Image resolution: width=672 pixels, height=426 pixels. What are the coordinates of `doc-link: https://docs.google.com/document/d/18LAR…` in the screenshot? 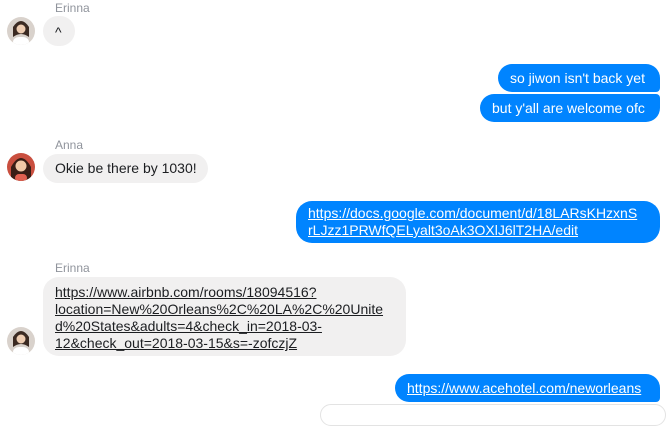 It's located at (472, 221).